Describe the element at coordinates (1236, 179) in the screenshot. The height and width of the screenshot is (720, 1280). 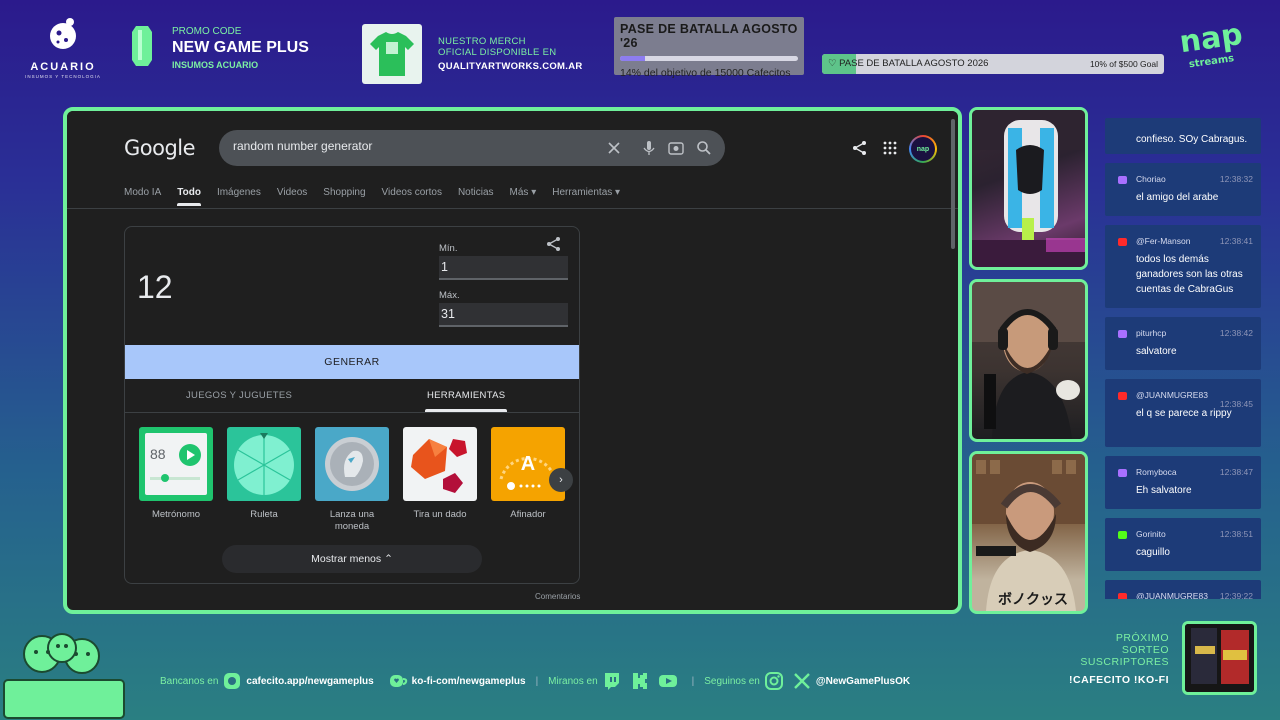
I see `chat-timestamp: 12:38:32` at that location.